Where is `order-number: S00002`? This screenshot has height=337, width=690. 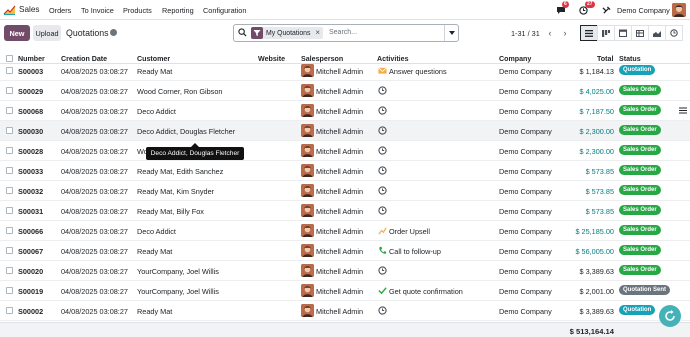 order-number: S00002 is located at coordinates (31, 311).